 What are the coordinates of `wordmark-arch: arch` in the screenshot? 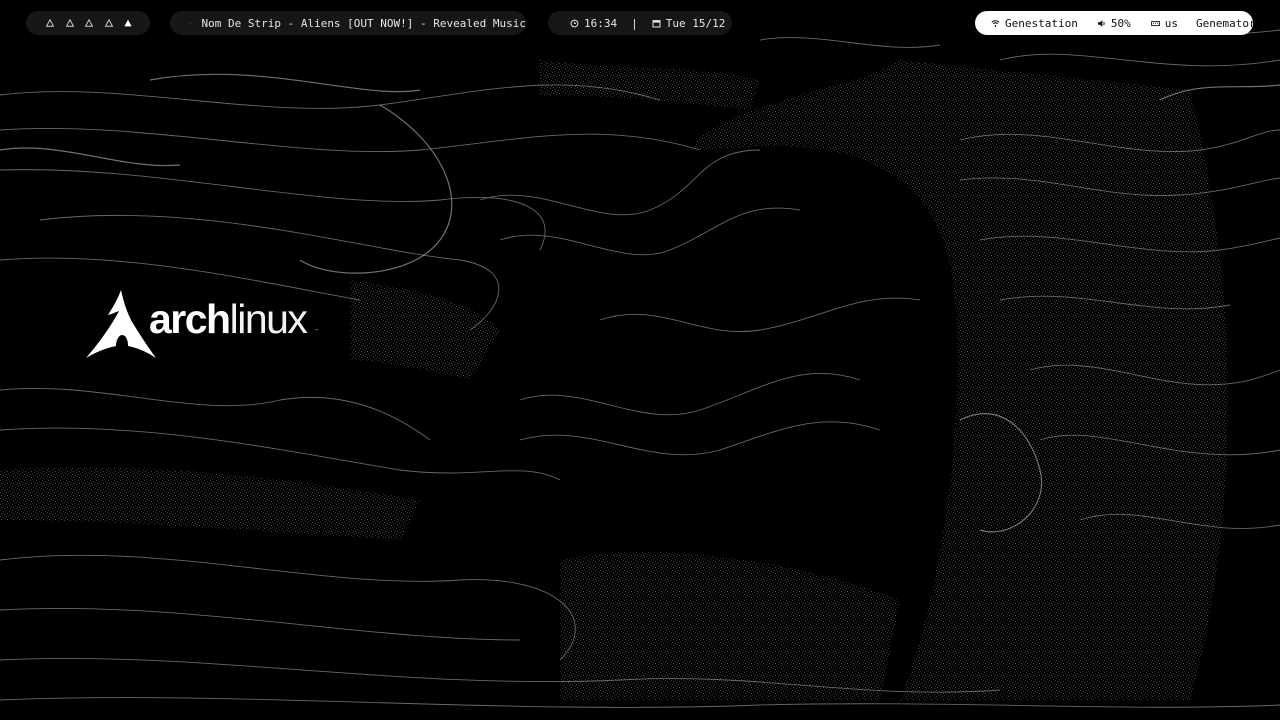 It's located at (190, 319).